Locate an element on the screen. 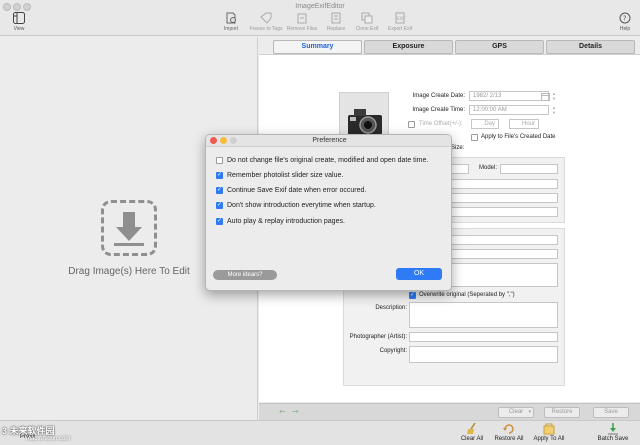  import-button: Import is located at coordinates (231, 22).